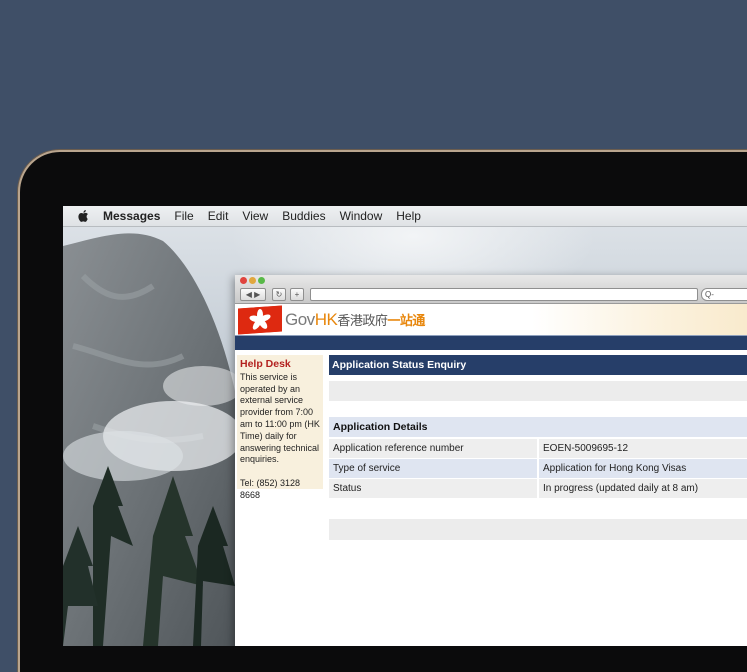 The image size is (747, 672). What do you see at coordinates (300, 319) in the screenshot?
I see `logo-gov-text: Gov` at bounding box center [300, 319].